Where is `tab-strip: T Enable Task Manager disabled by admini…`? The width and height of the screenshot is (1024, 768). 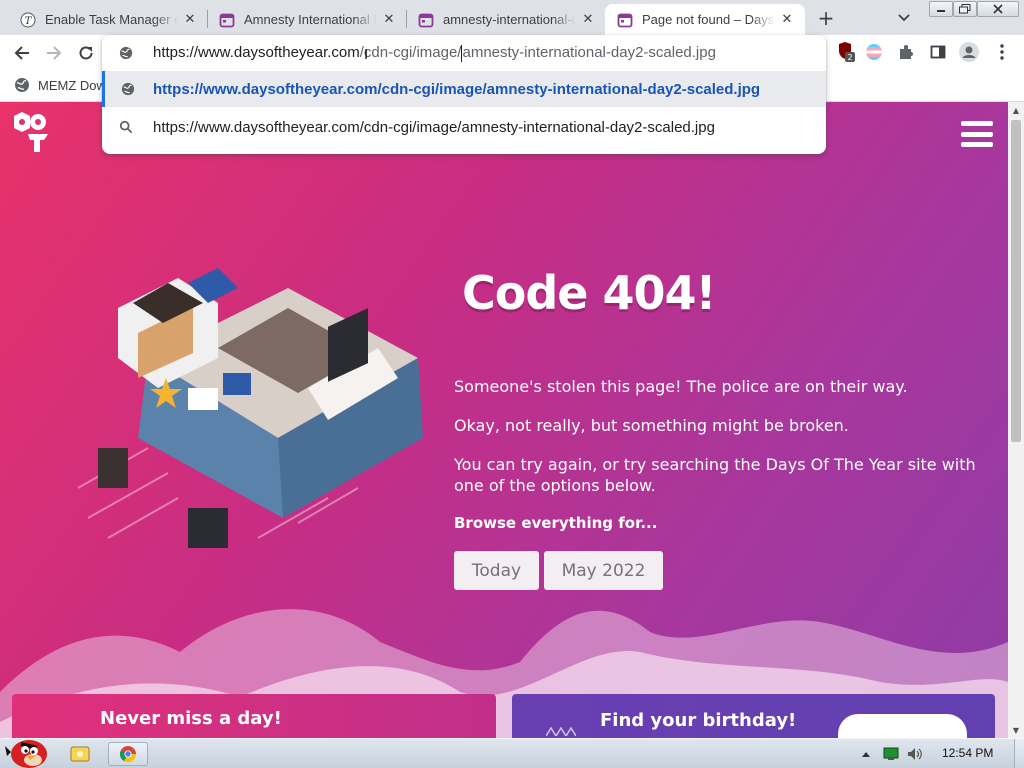 tab-strip: T Enable Task Manager disabled by admini… is located at coordinates (512, 17).